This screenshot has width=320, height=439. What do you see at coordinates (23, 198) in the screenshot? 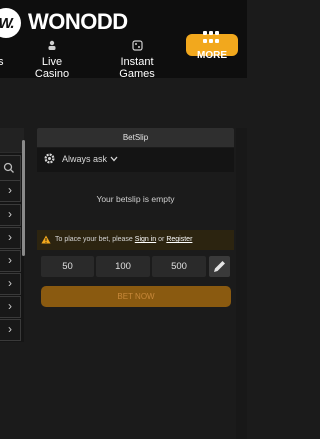
I see `sports-list-scrollbar` at bounding box center [23, 198].